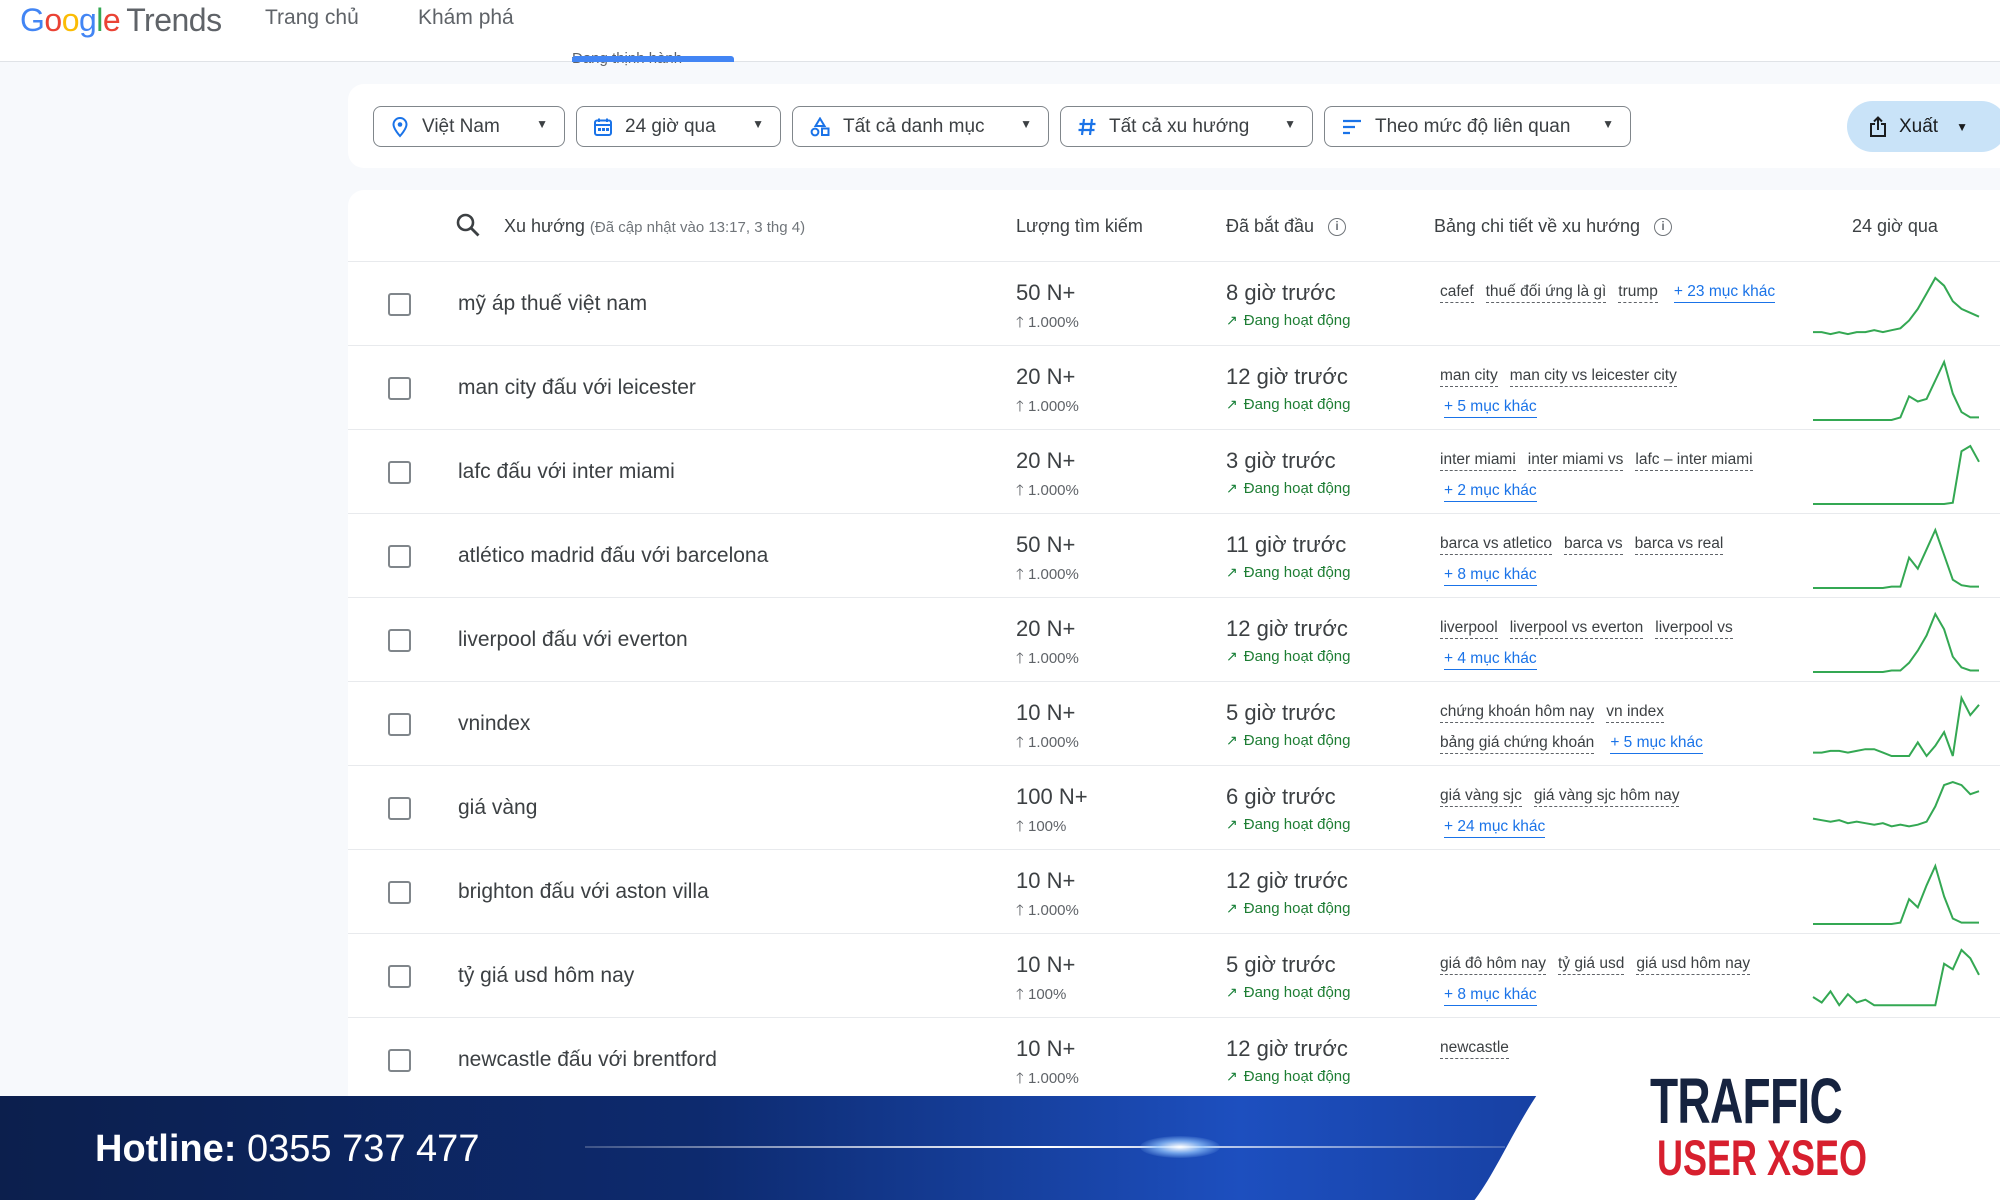 The image size is (2000, 1200). What do you see at coordinates (552, 304) in the screenshot?
I see `trend-title: mỹ áp thuế việt nam` at bounding box center [552, 304].